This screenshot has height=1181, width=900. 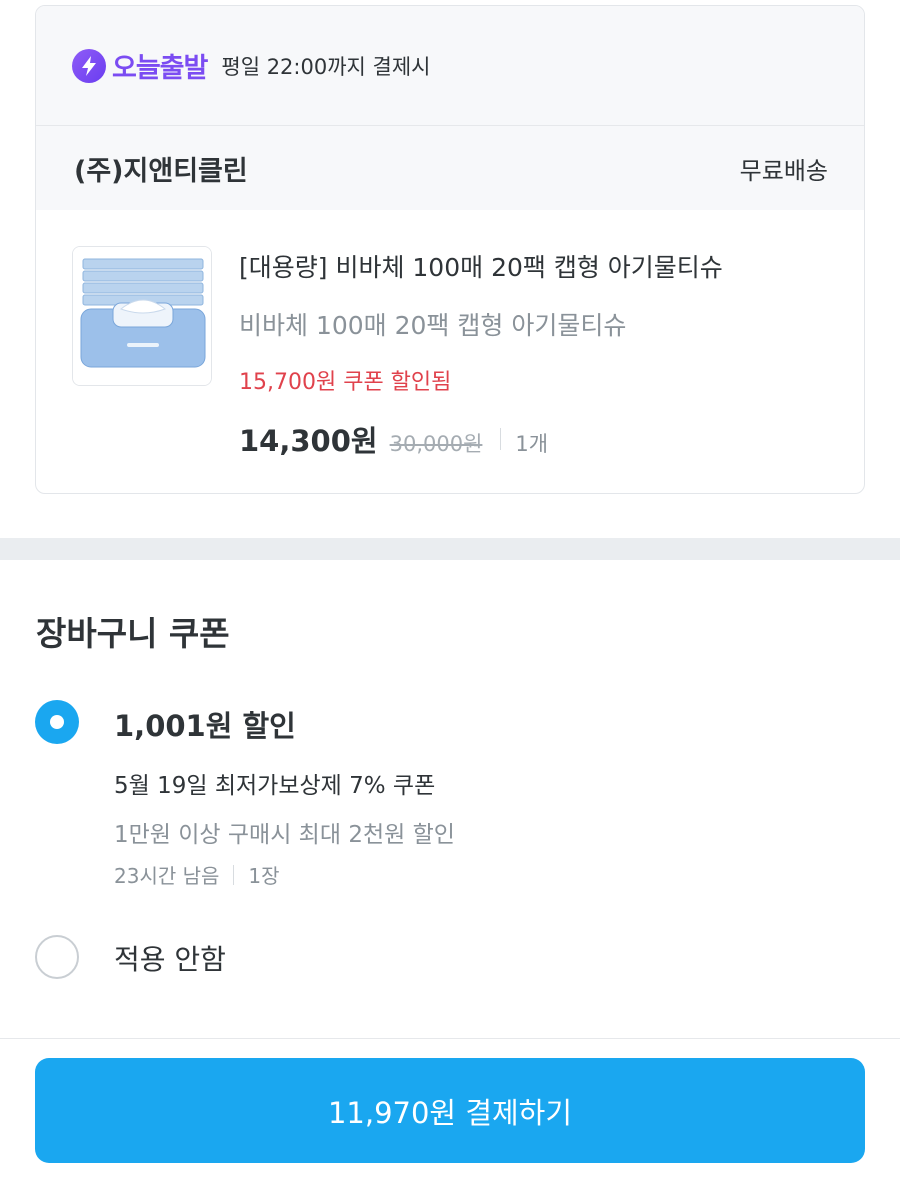 I want to click on coupon-discount-amount: 1,001원 할인, so click(x=205, y=724).